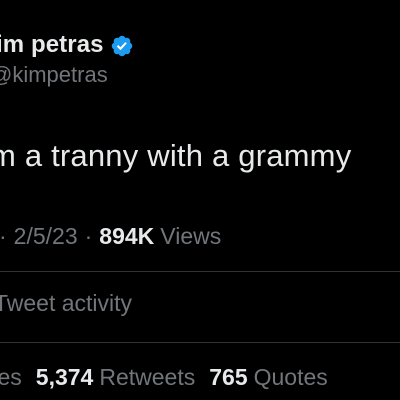 This screenshot has width=400, height=400. I want to click on retweets-count: 5,374, so click(64, 376).